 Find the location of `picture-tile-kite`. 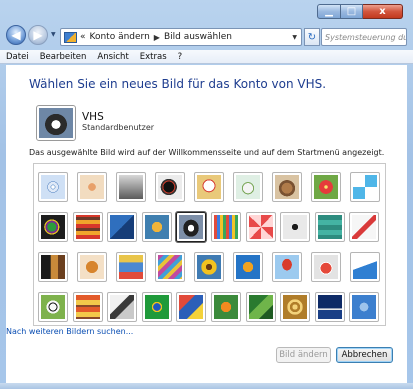

picture-tile-kite is located at coordinates (191, 307).